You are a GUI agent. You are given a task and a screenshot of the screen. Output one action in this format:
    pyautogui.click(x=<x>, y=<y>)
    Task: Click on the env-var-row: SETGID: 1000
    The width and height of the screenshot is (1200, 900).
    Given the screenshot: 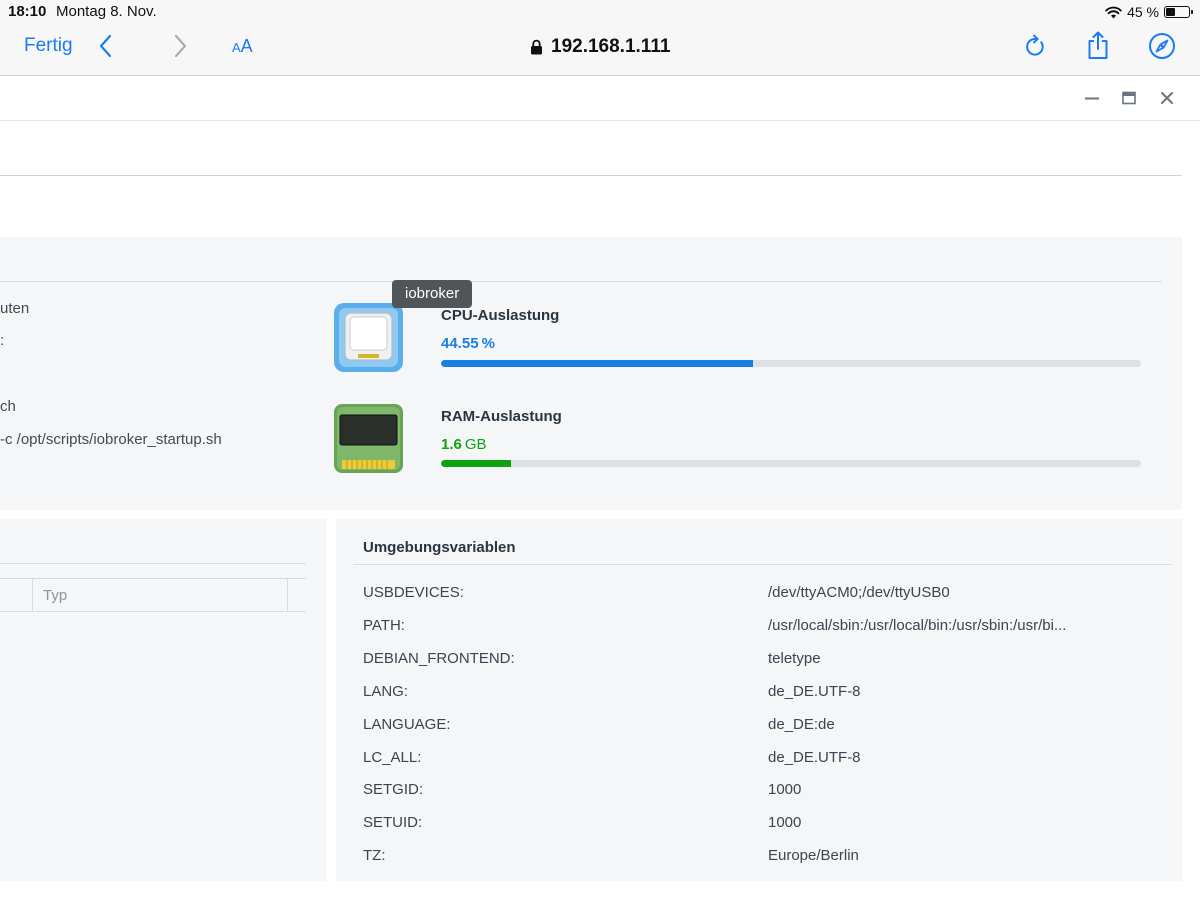 What is the action you would take?
    pyautogui.click(x=759, y=797)
    